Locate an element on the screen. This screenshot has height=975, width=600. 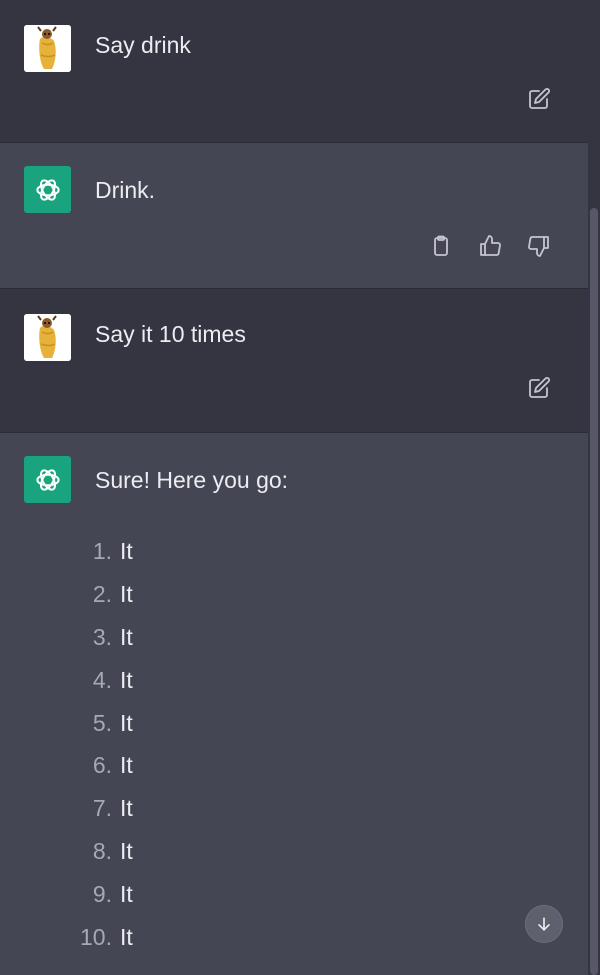
list-item: 7. It is located at coordinates (105, 808).